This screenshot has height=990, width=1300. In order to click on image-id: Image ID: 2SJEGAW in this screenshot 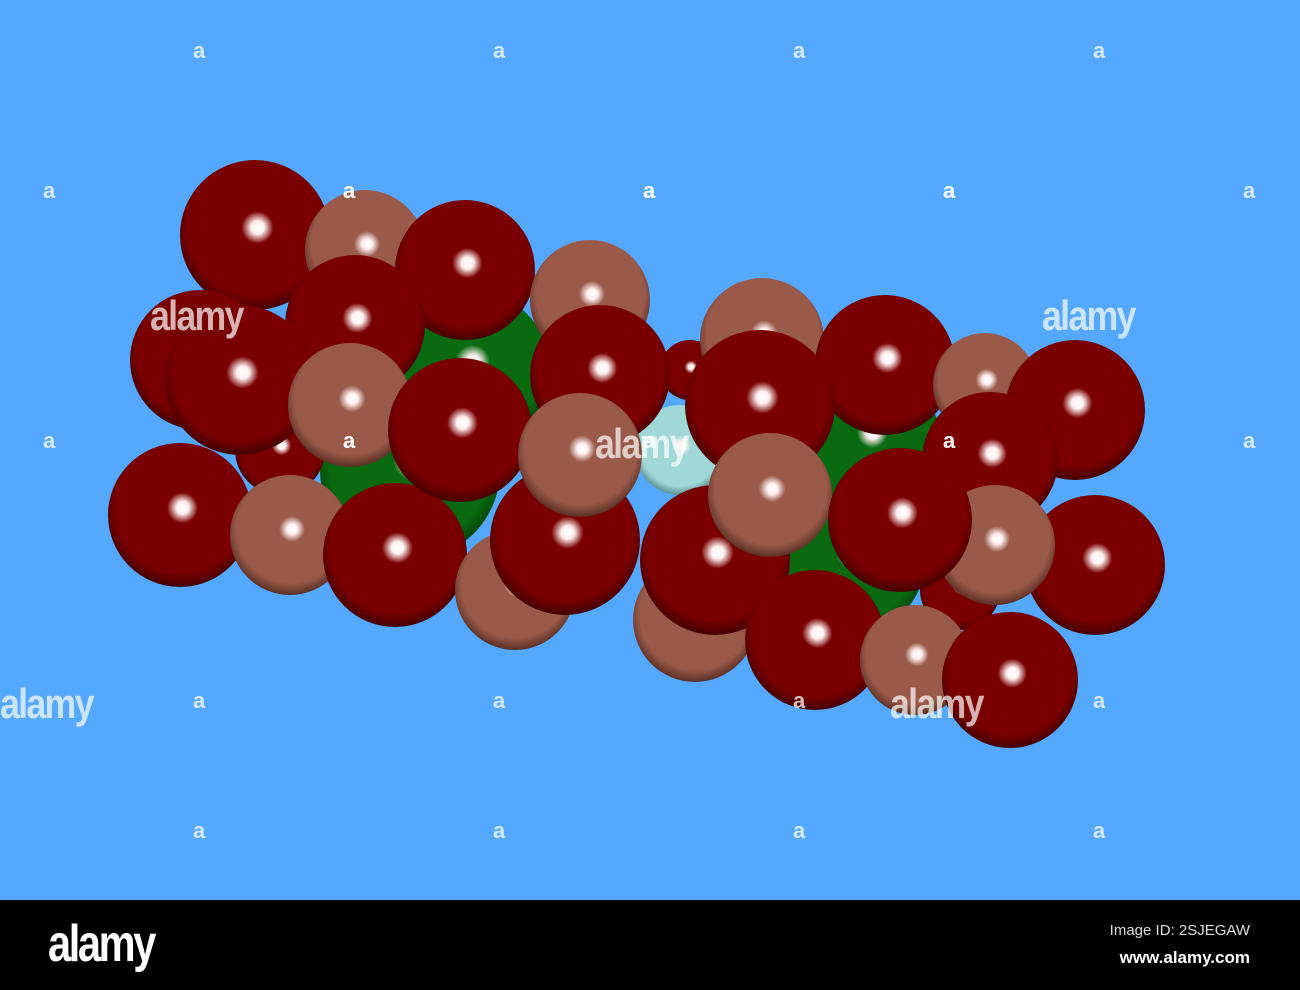, I will do `click(1179, 930)`.